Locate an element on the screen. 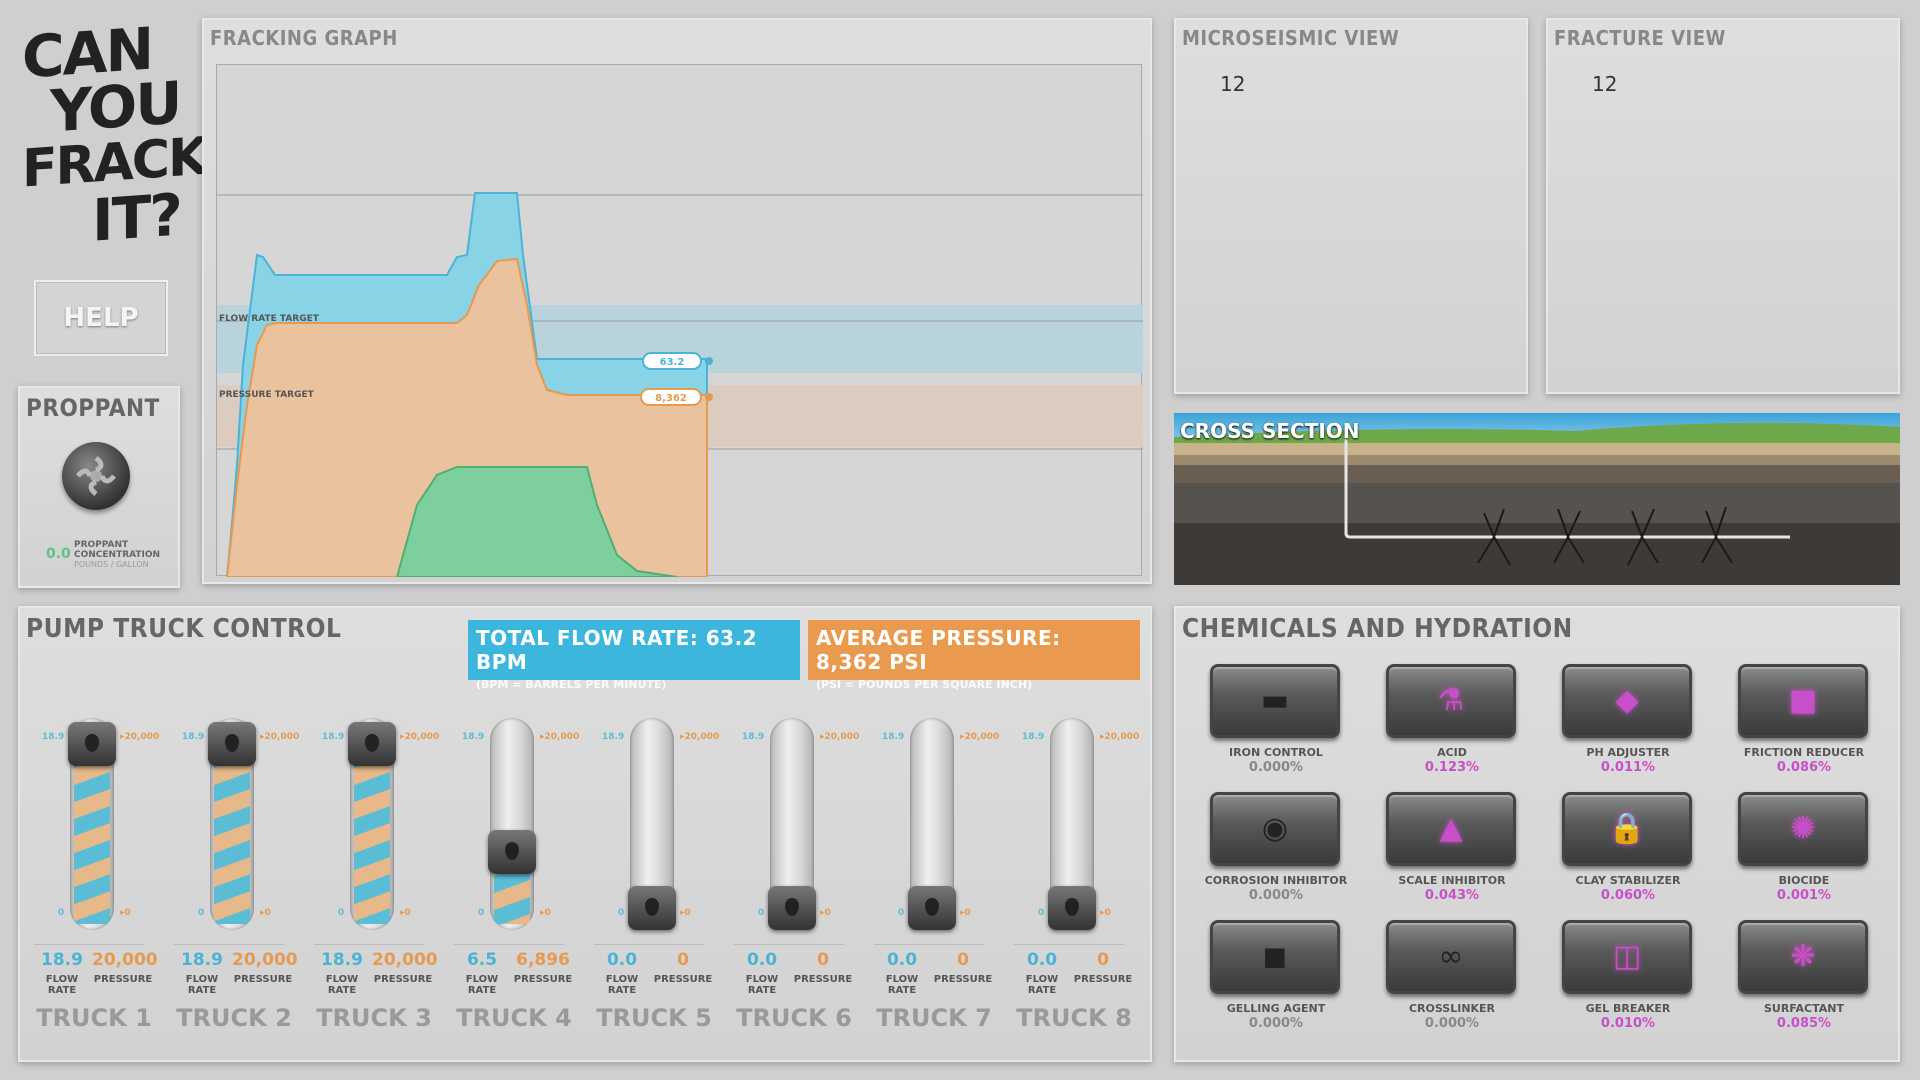 The width and height of the screenshot is (1920, 1080). chemical-button: ◆ is located at coordinates (1627, 701).